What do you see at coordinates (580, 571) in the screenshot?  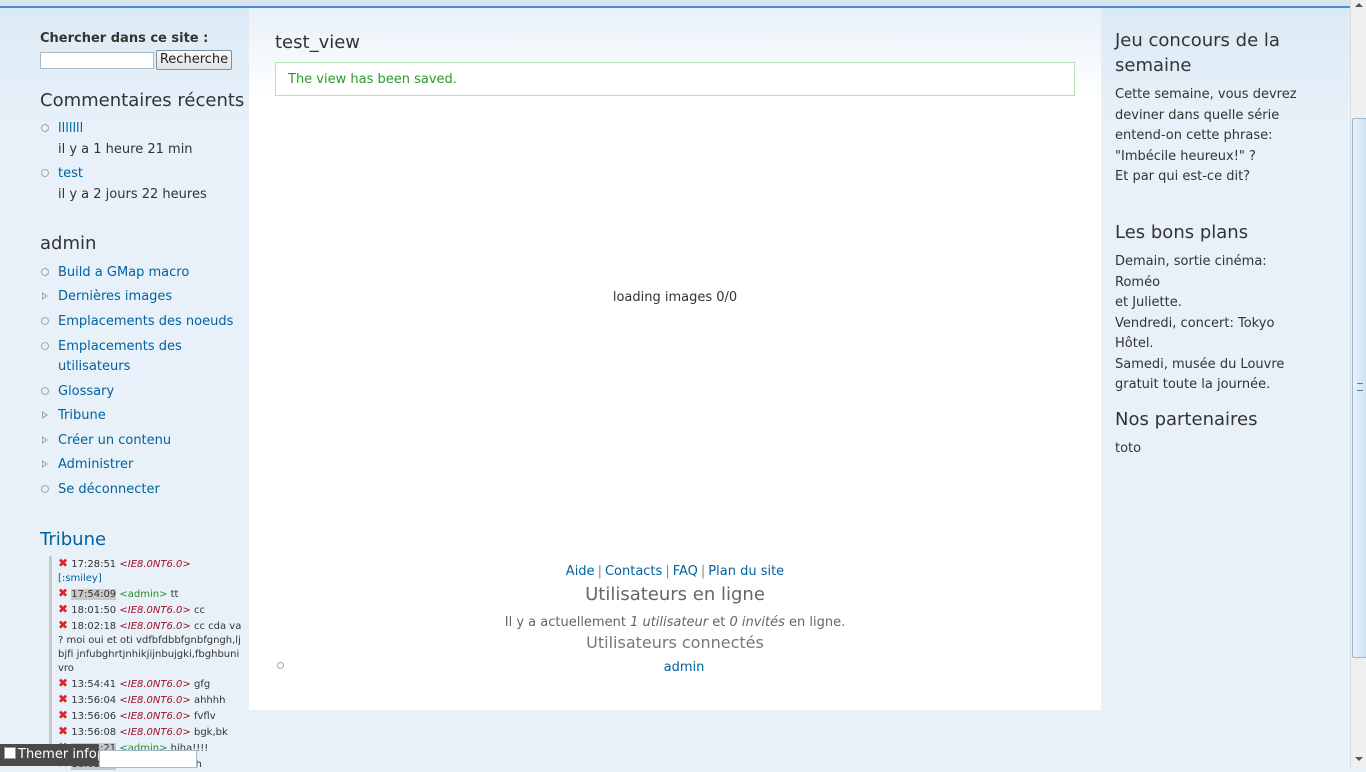 I see `footer-link-aide: Aide` at bounding box center [580, 571].